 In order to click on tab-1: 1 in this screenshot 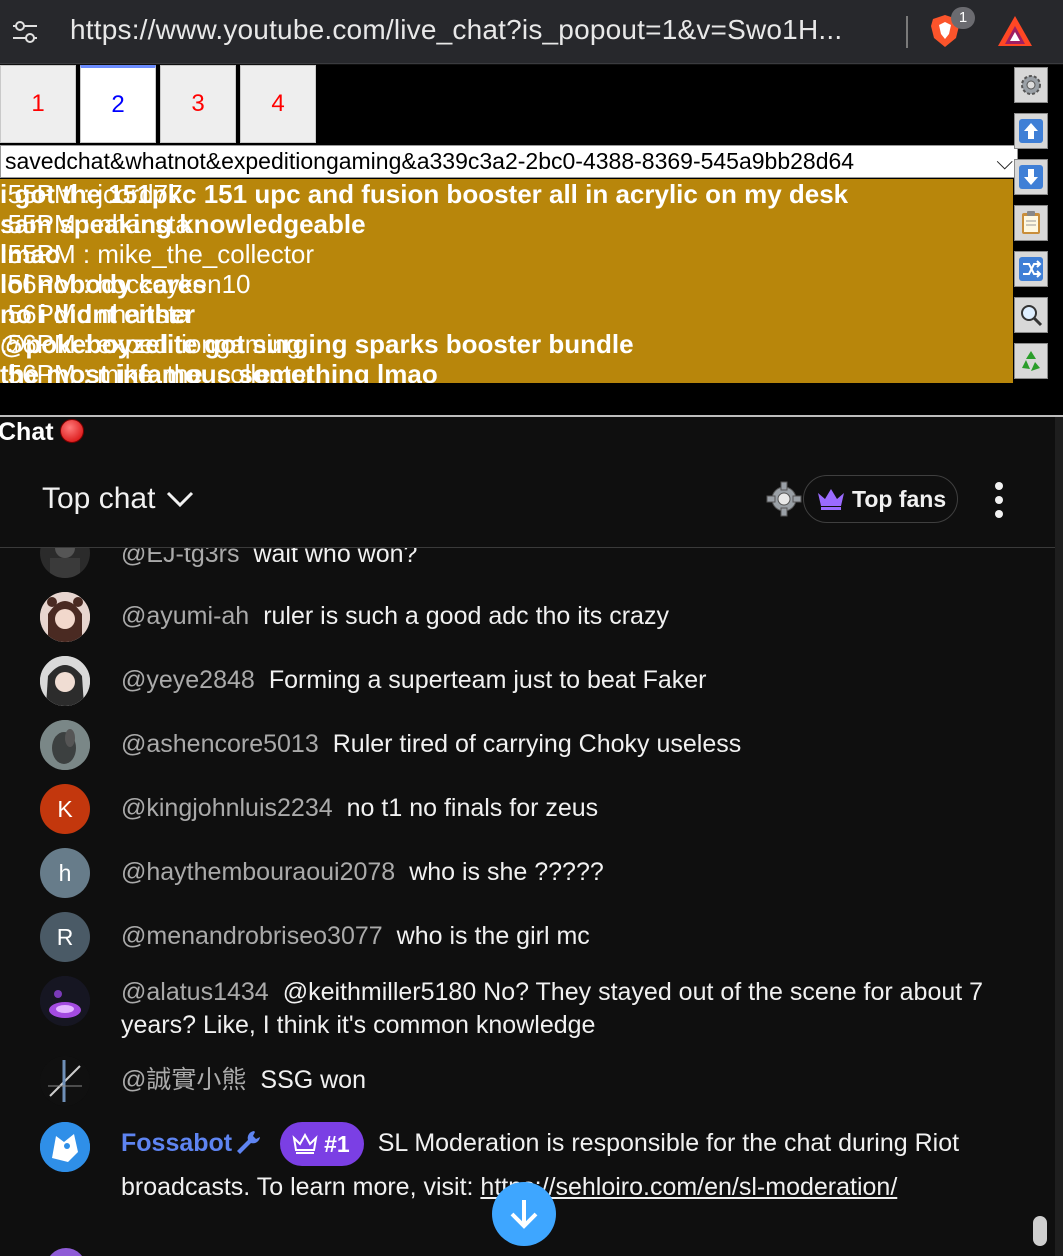, I will do `click(38, 104)`.